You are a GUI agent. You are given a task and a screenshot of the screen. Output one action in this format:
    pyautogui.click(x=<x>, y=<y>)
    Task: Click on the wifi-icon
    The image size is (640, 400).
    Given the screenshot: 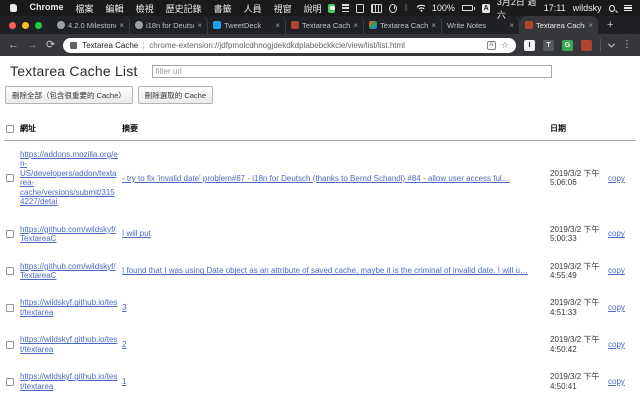 What is the action you would take?
    pyautogui.click(x=420, y=8)
    